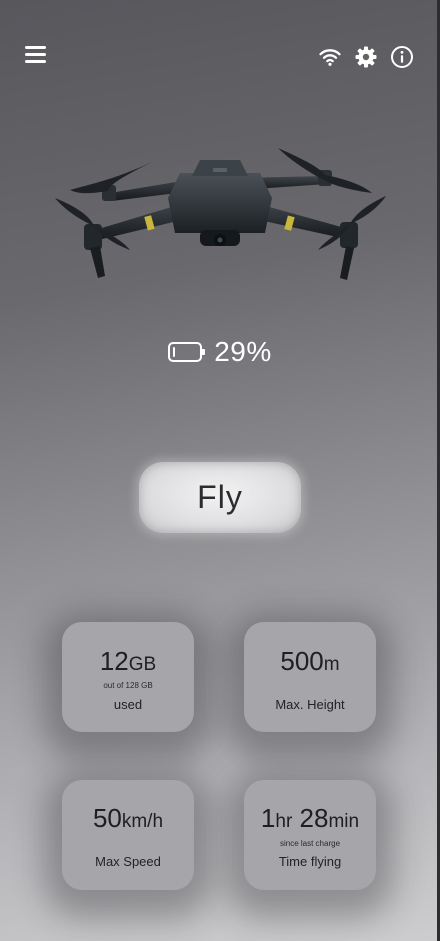 Image resolution: width=440 pixels, height=941 pixels. Describe the element at coordinates (268, 818) in the screenshot. I see `flight-hours: 1` at that location.